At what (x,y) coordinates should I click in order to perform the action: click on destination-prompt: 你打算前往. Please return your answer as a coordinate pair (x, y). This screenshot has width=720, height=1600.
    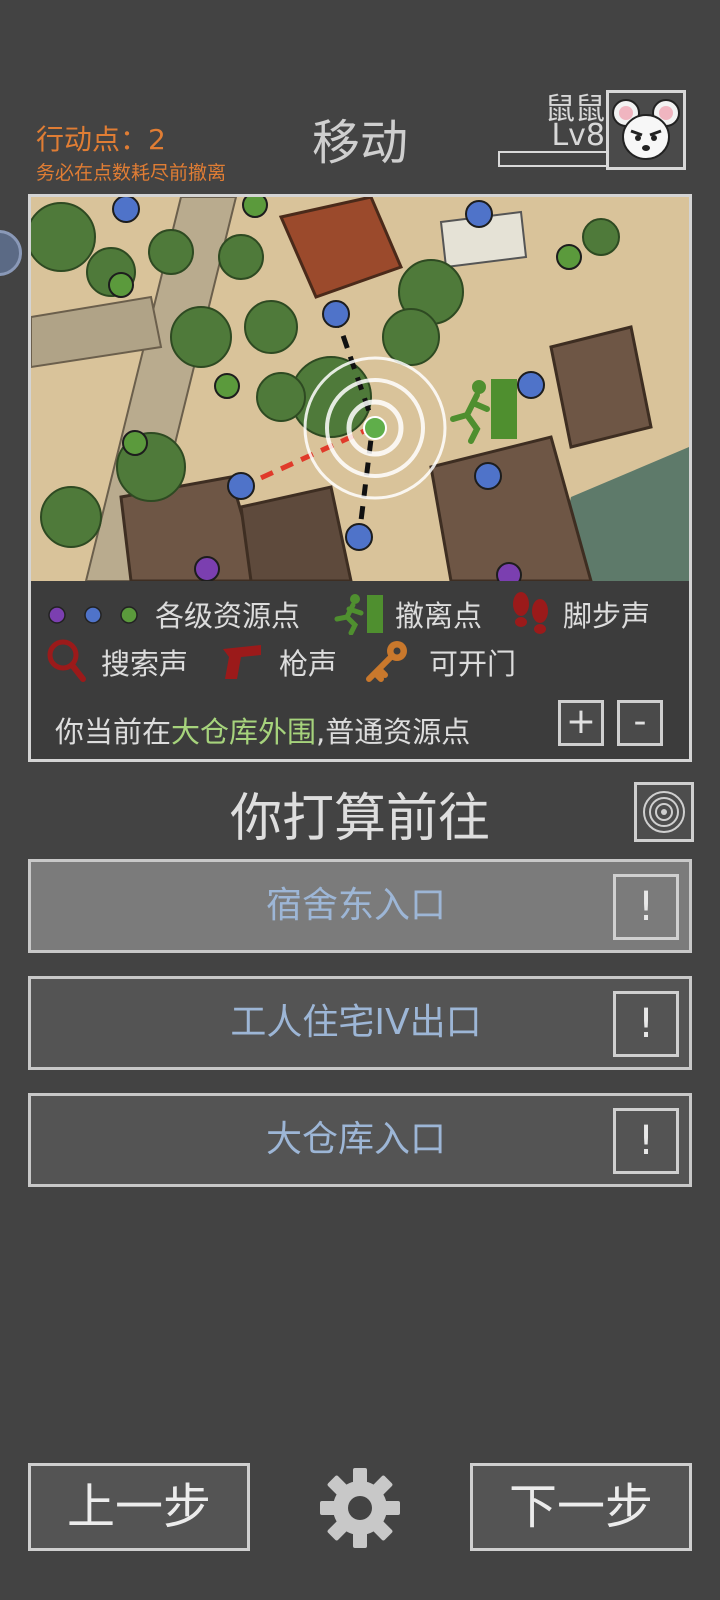
    Looking at the image, I should click on (359, 819).